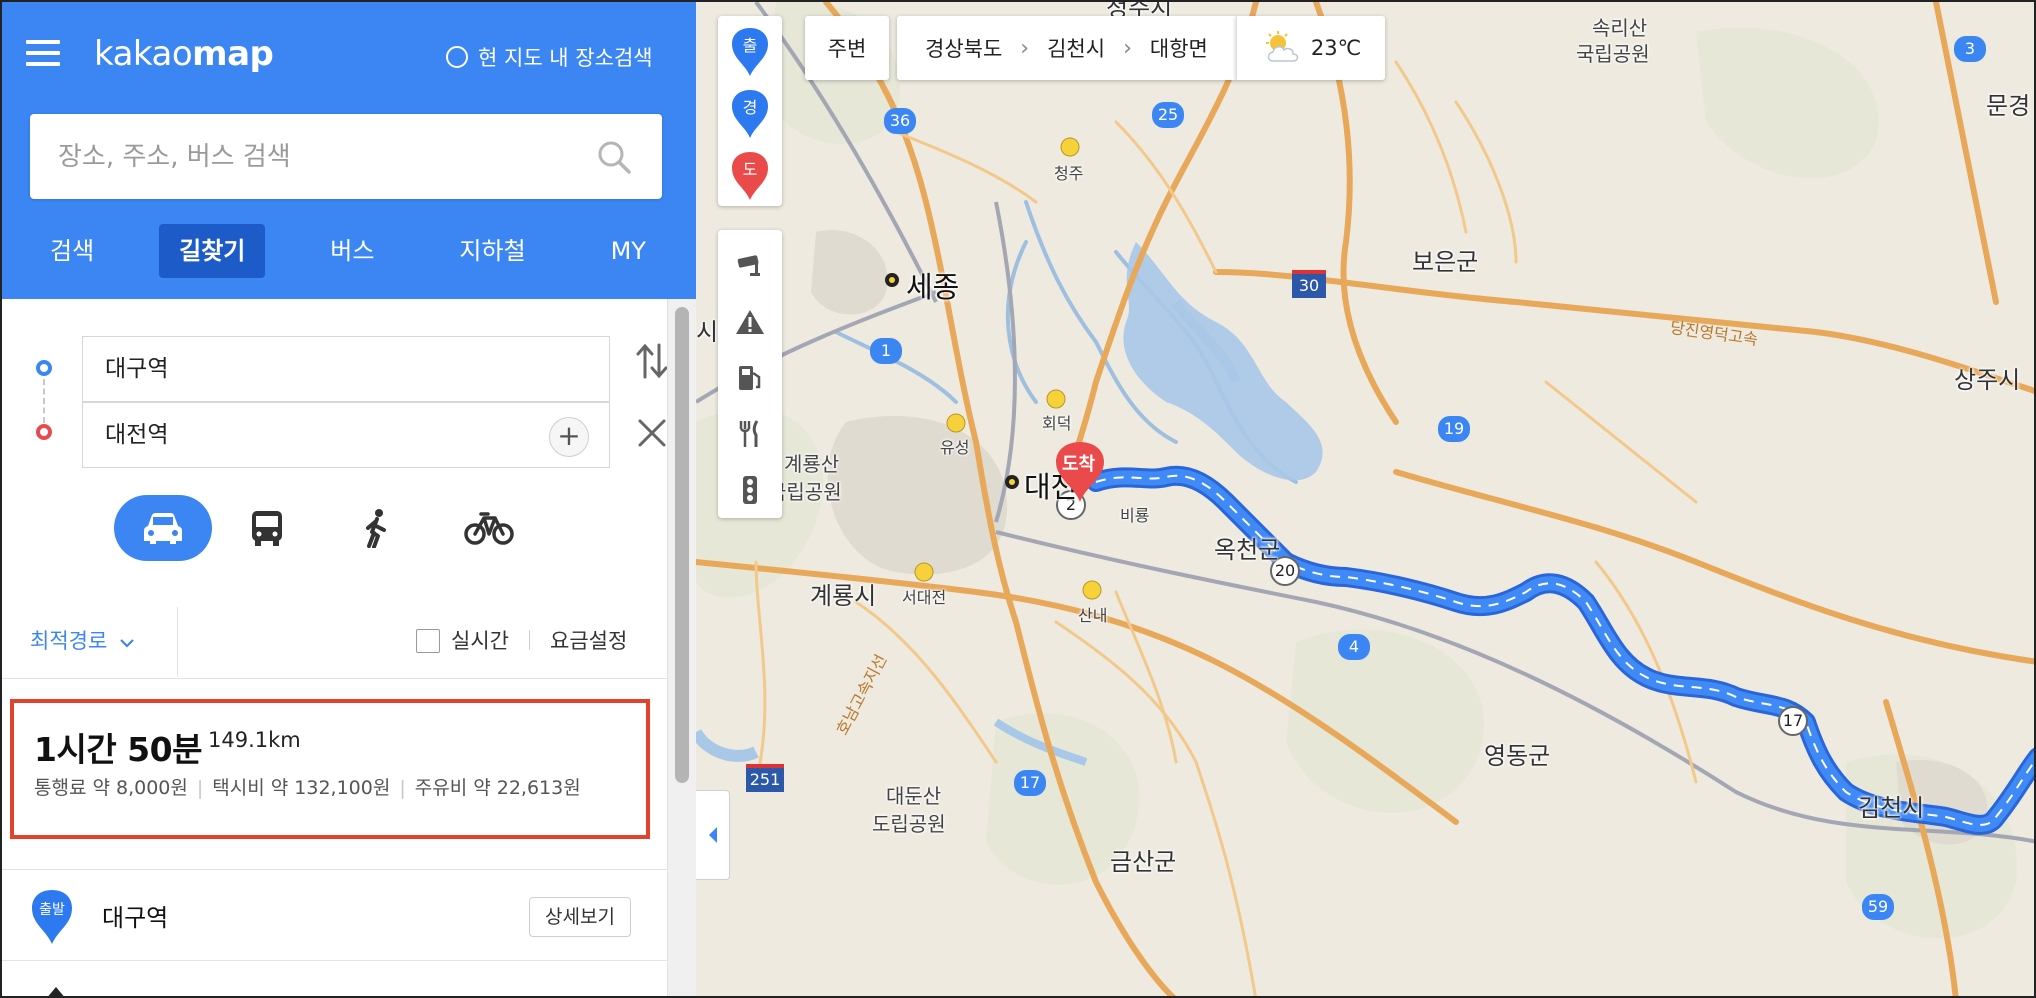 Image resolution: width=2036 pixels, height=998 pixels. I want to click on place-label-sejong: 세종, so click(933, 287).